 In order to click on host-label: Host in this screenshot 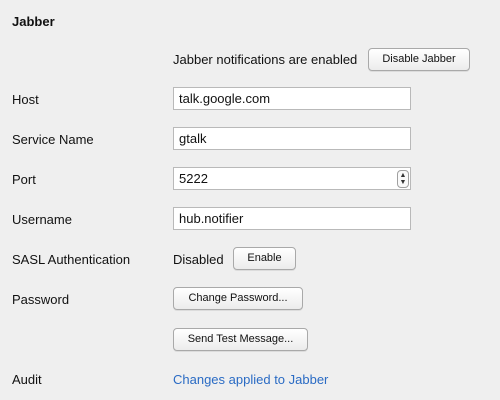, I will do `click(25, 99)`.